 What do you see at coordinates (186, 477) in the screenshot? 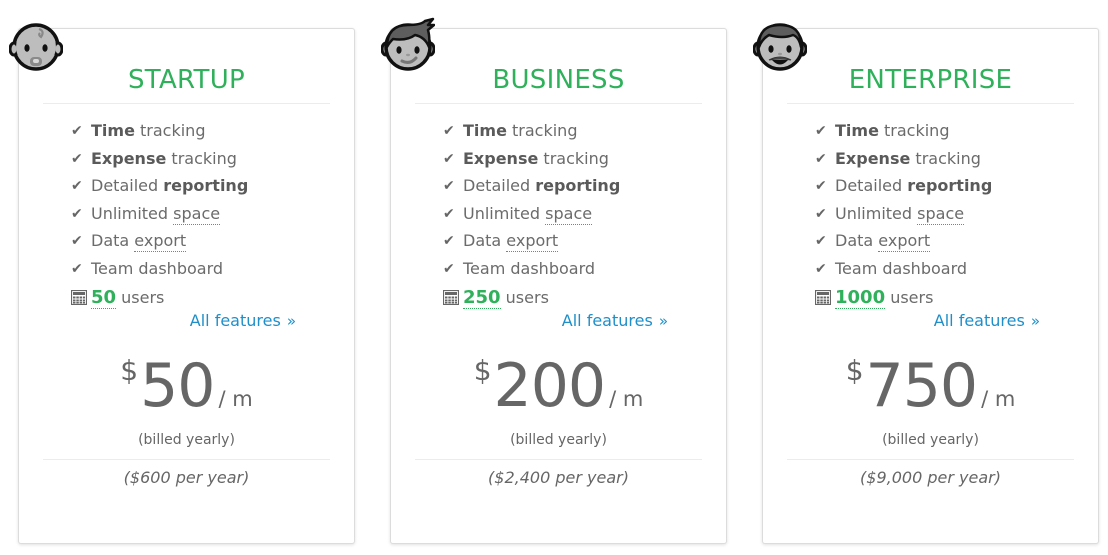
I see `yearly-total: ($600 per year)` at bounding box center [186, 477].